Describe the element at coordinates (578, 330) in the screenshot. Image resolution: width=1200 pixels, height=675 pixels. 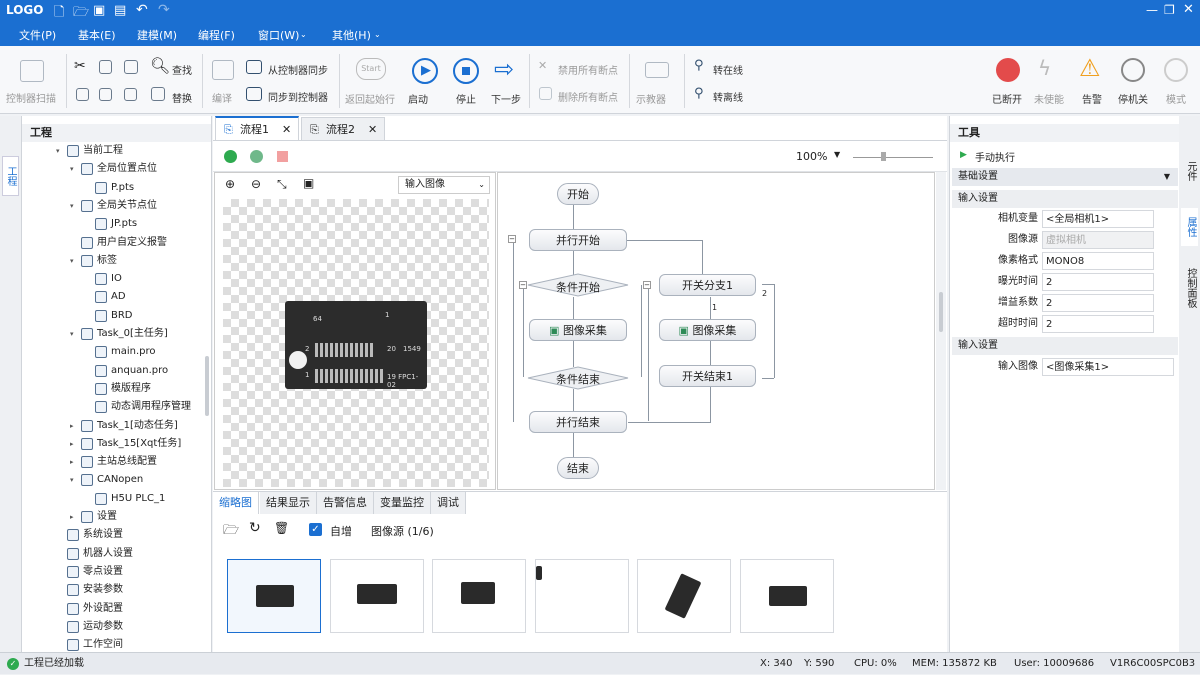
I see `flow-node-capture1: ▣ 图像采集` at that location.